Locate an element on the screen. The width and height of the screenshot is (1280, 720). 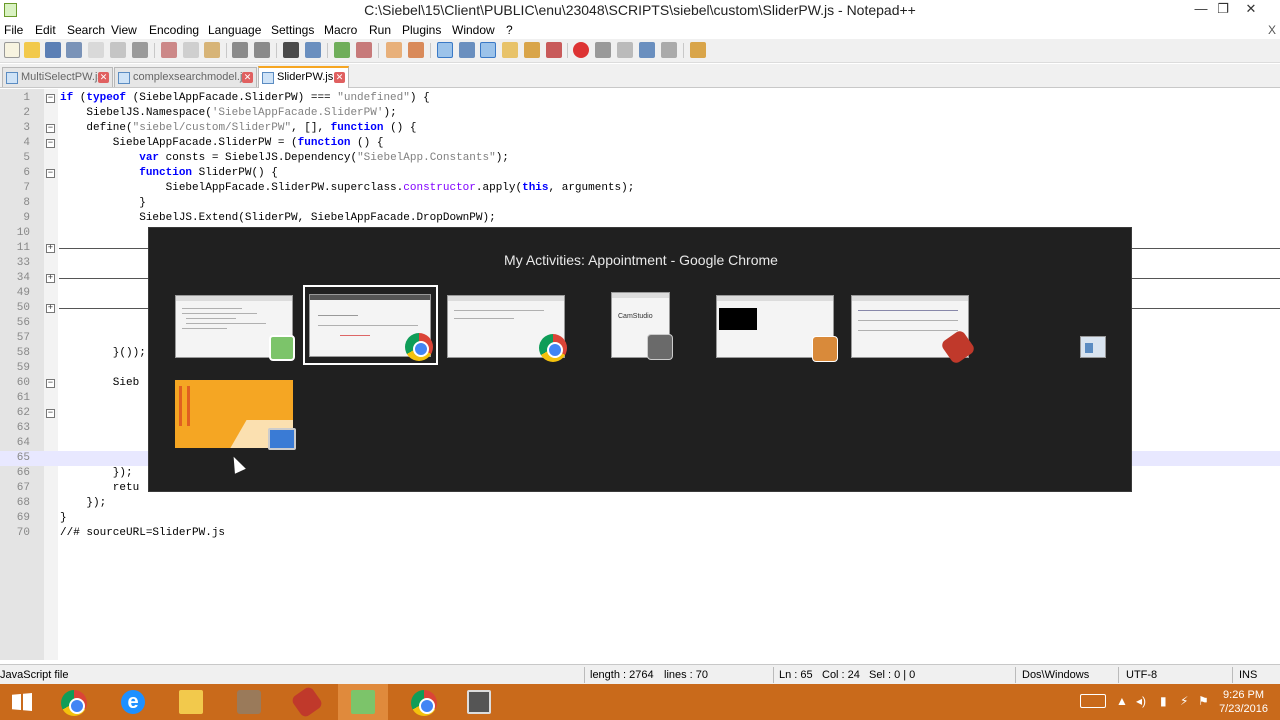
code-line: 70 //# sourceURL=SliderPW.js is located at coordinates (640, 533).